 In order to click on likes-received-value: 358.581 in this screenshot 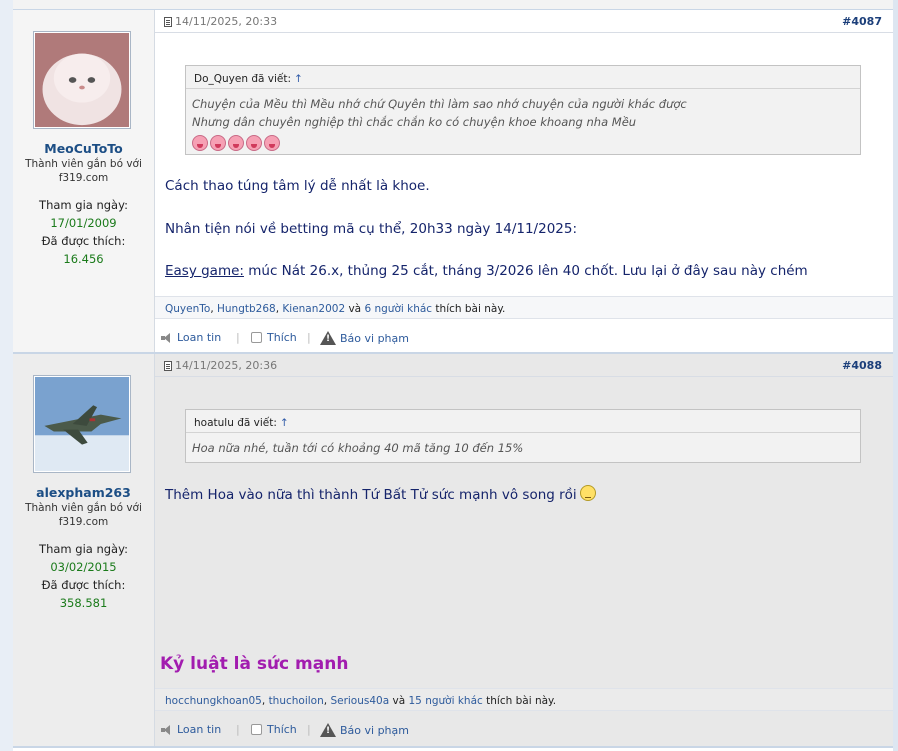, I will do `click(83, 603)`.